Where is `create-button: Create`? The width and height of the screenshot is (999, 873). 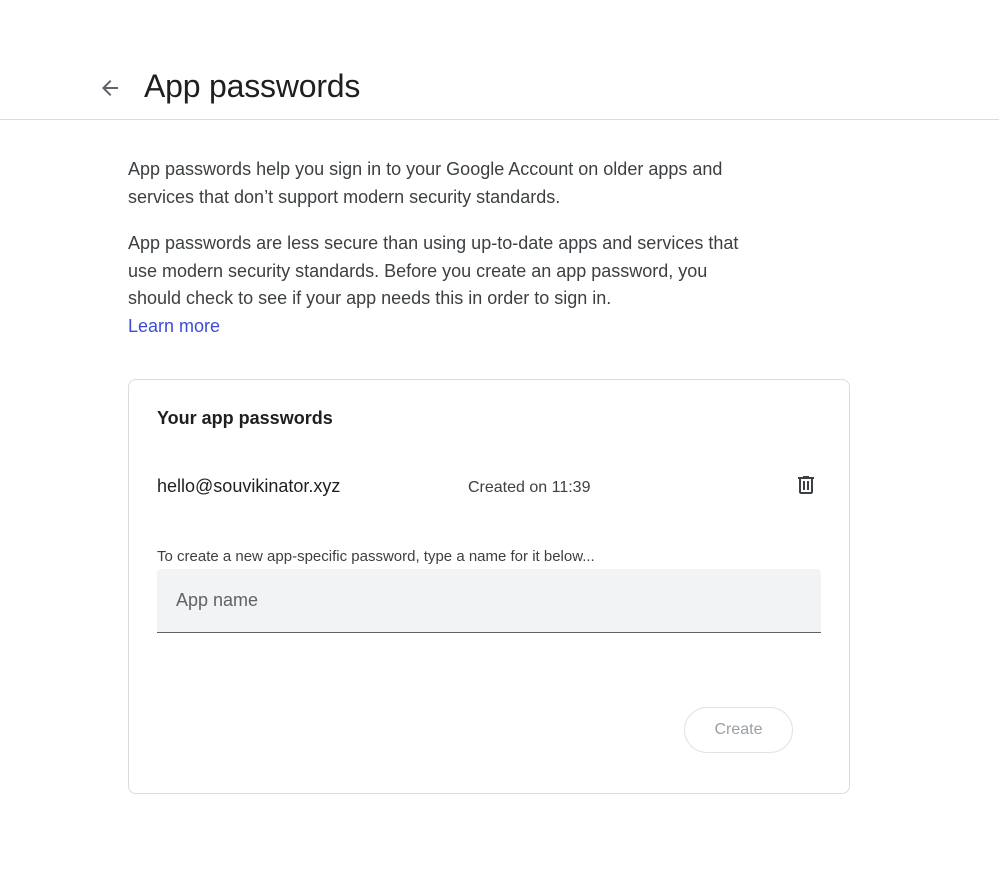
create-button: Create is located at coordinates (738, 730).